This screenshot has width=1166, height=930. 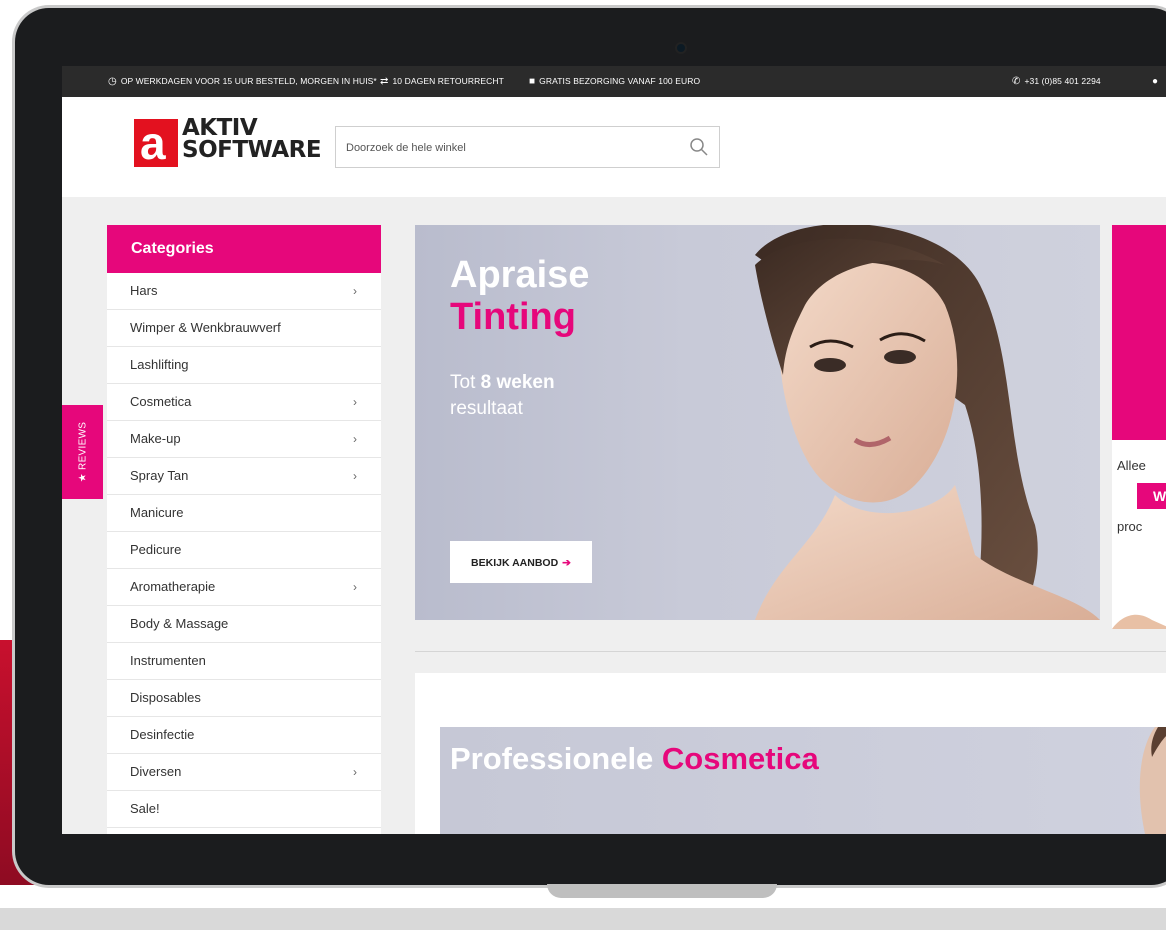 What do you see at coordinates (1130, 526) in the screenshot?
I see `promo-text-2: proc` at bounding box center [1130, 526].